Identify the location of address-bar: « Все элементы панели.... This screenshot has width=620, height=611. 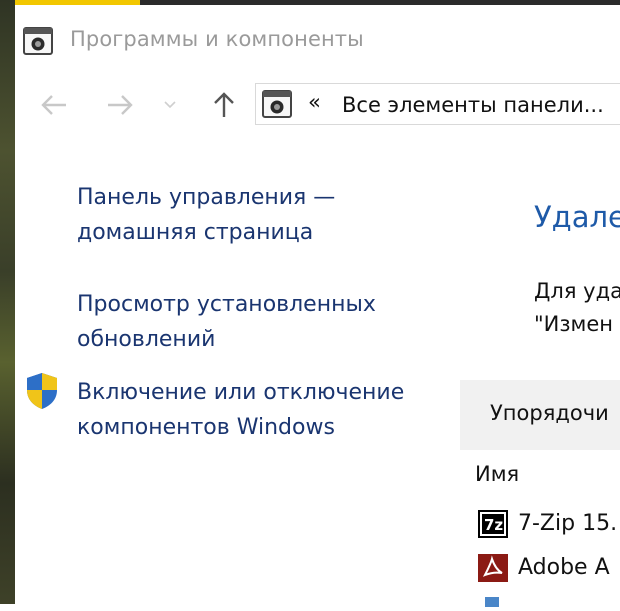
(437, 104).